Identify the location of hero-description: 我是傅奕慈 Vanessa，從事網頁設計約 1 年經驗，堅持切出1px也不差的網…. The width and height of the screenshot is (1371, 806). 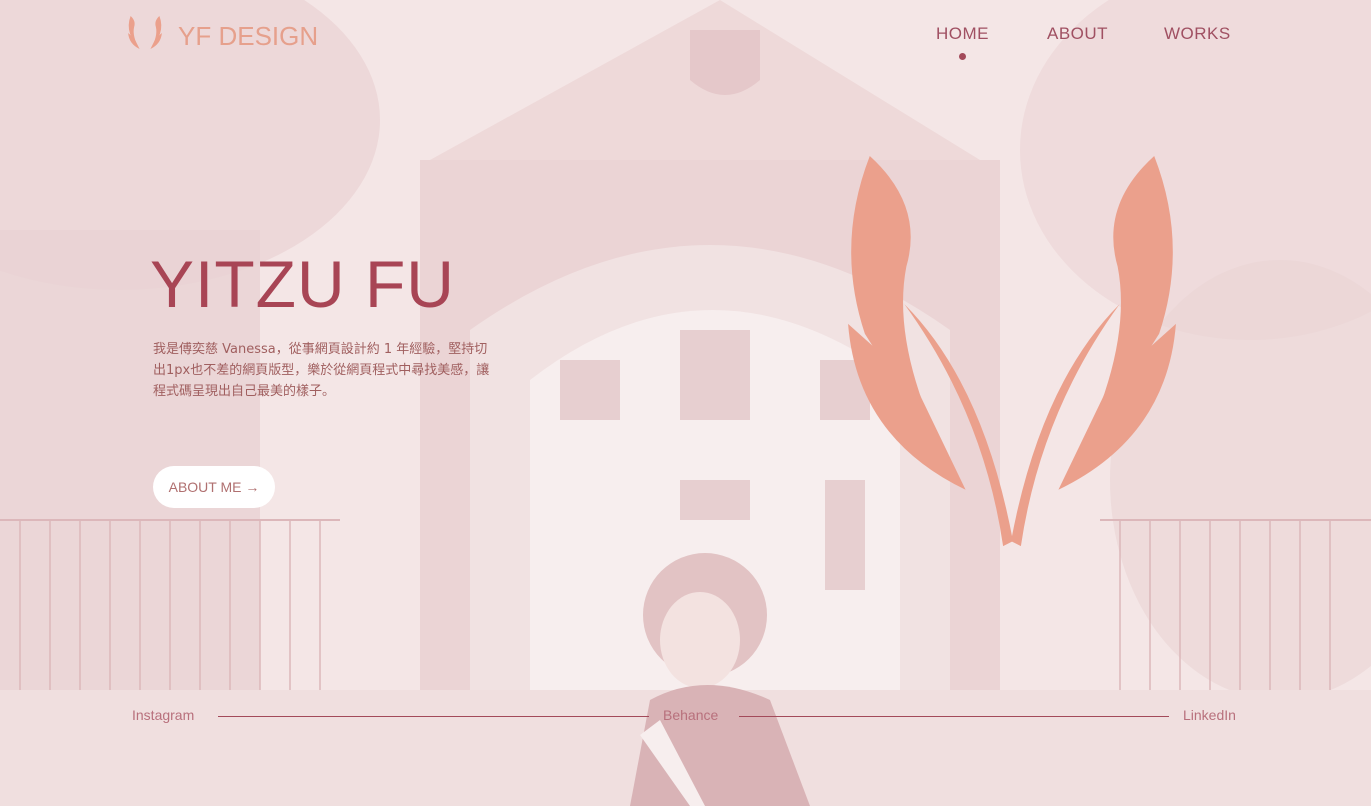
(321, 370).